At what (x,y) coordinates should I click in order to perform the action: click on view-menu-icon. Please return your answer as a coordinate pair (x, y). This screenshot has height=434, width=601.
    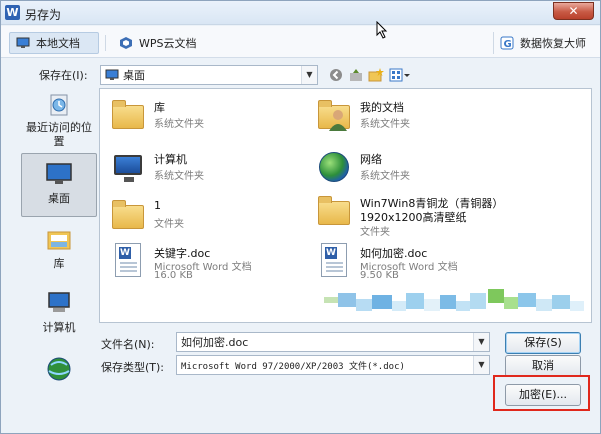
    Looking at the image, I should click on (400, 76).